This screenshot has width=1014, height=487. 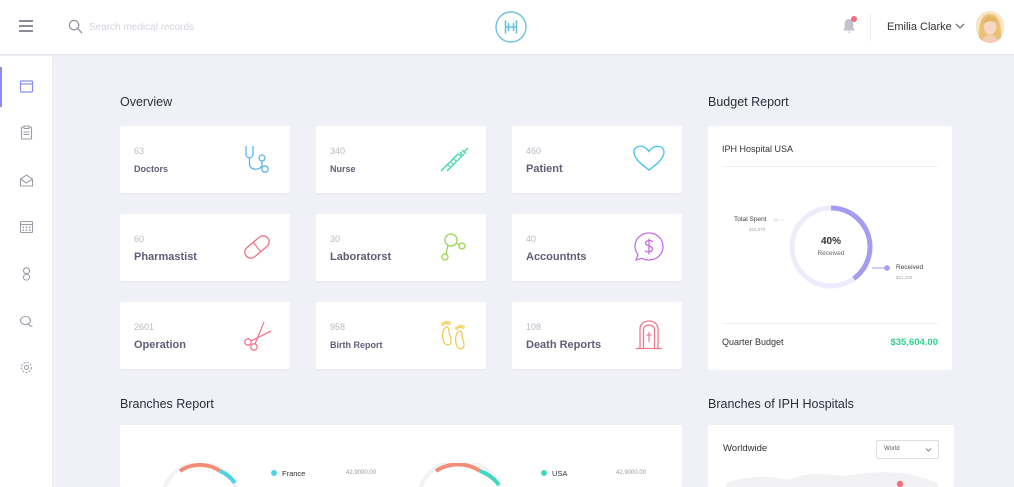 What do you see at coordinates (26, 180) in the screenshot?
I see `mail-icon` at bounding box center [26, 180].